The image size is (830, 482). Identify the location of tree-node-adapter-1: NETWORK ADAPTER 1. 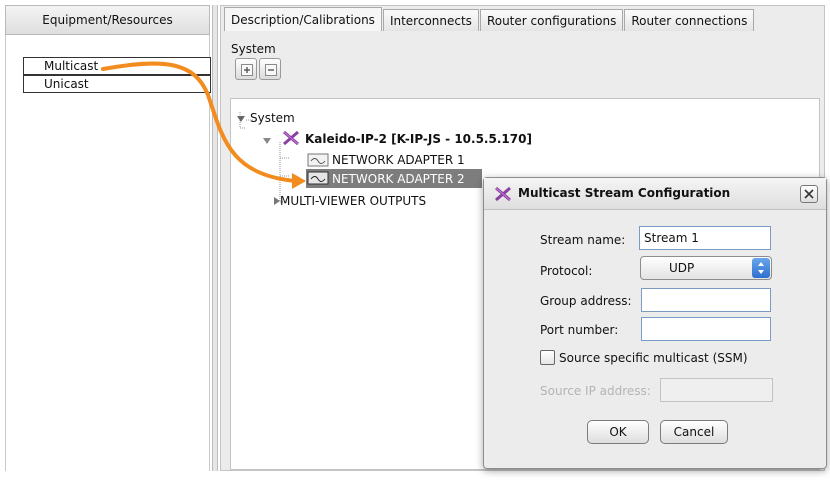
(398, 160).